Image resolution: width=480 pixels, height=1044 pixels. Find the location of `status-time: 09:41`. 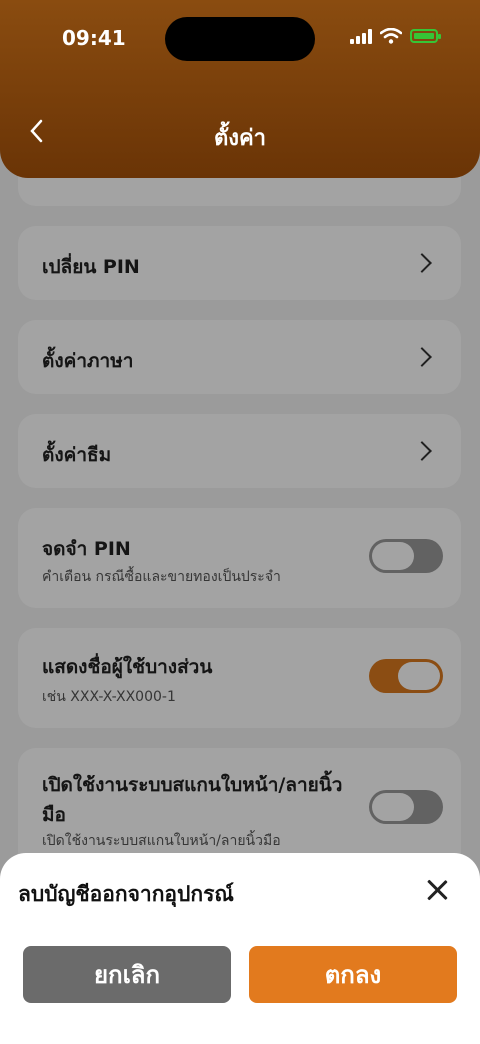

status-time: 09:41 is located at coordinates (94, 38).